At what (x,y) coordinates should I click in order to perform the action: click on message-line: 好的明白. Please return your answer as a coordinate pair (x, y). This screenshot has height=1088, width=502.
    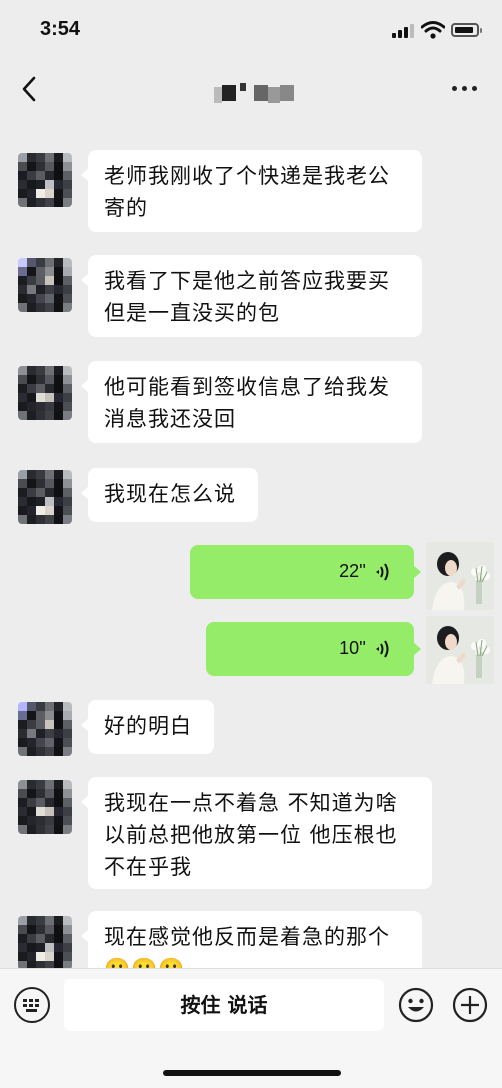
    Looking at the image, I should click on (148, 726).